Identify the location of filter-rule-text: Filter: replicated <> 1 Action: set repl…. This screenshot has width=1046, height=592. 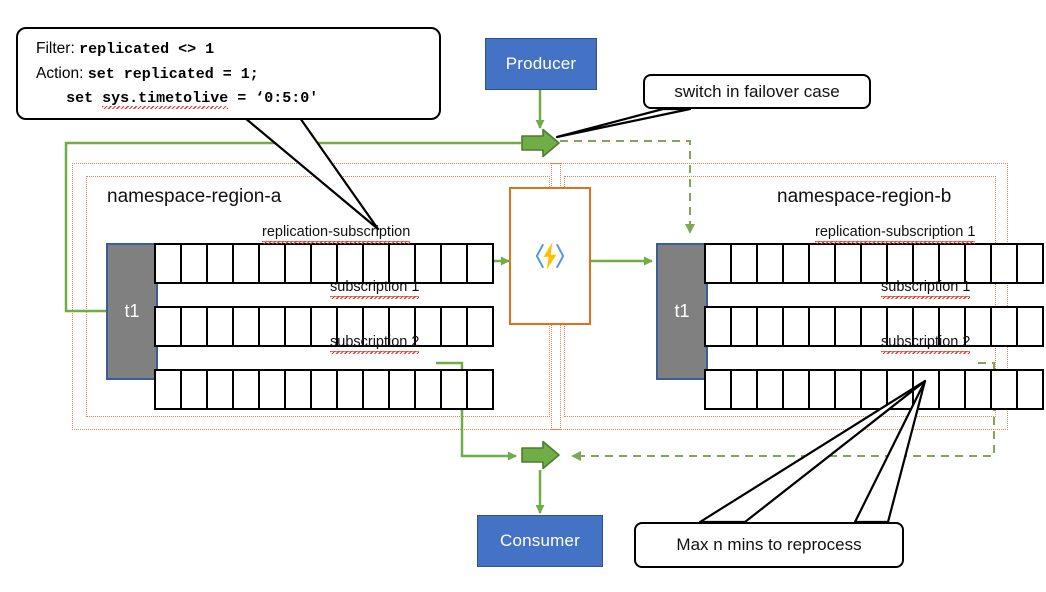
(228, 70).